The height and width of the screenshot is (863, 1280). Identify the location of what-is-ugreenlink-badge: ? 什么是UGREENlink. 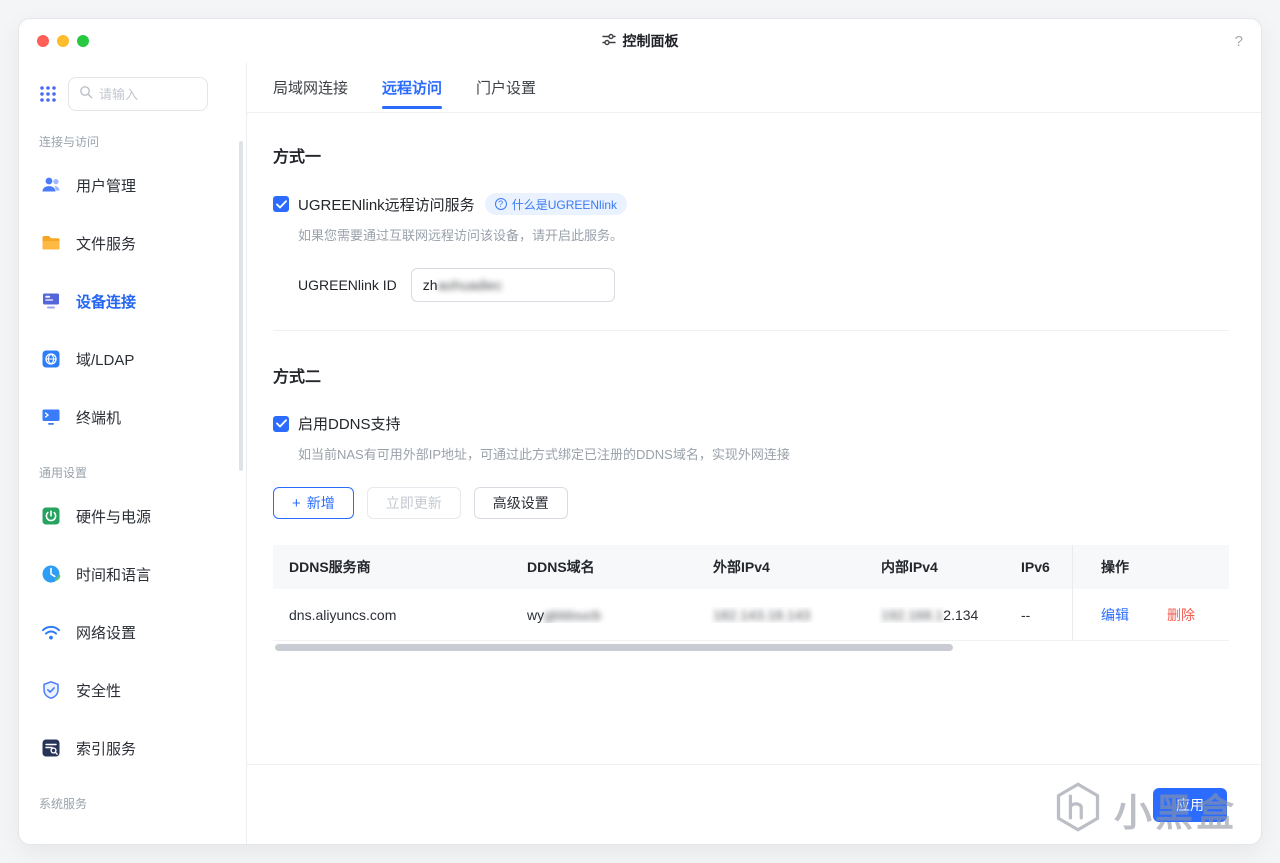
(556, 204).